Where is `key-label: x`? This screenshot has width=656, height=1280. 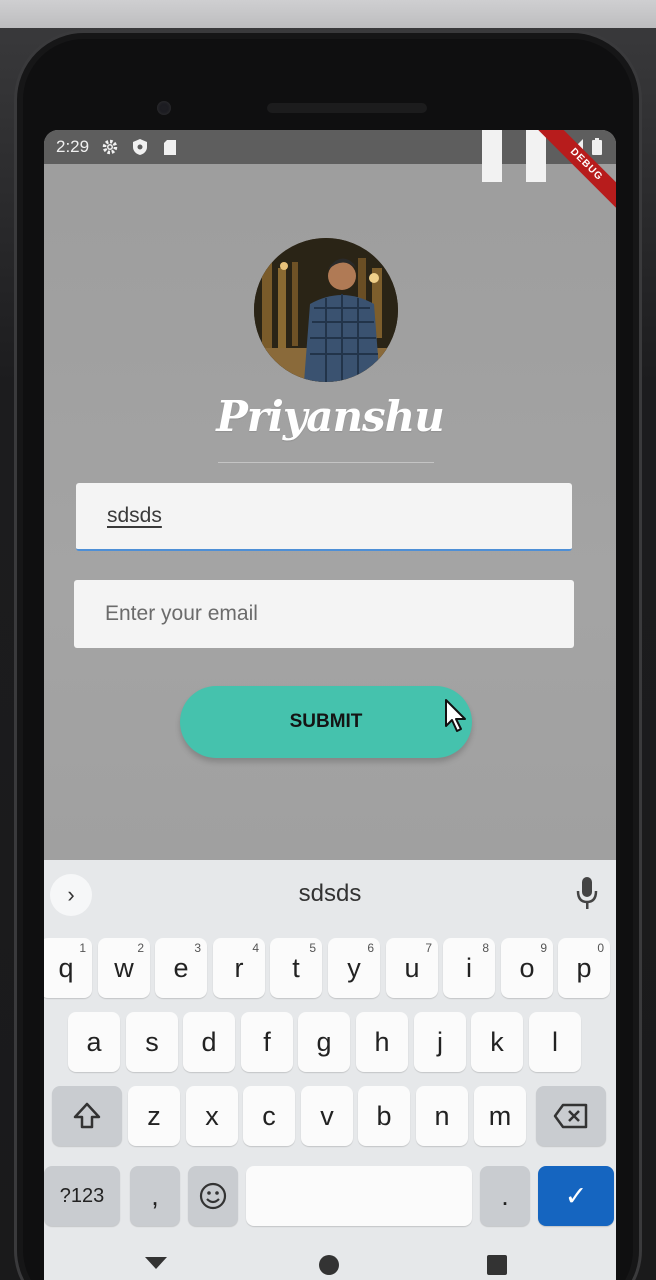 key-label: x is located at coordinates (212, 1115).